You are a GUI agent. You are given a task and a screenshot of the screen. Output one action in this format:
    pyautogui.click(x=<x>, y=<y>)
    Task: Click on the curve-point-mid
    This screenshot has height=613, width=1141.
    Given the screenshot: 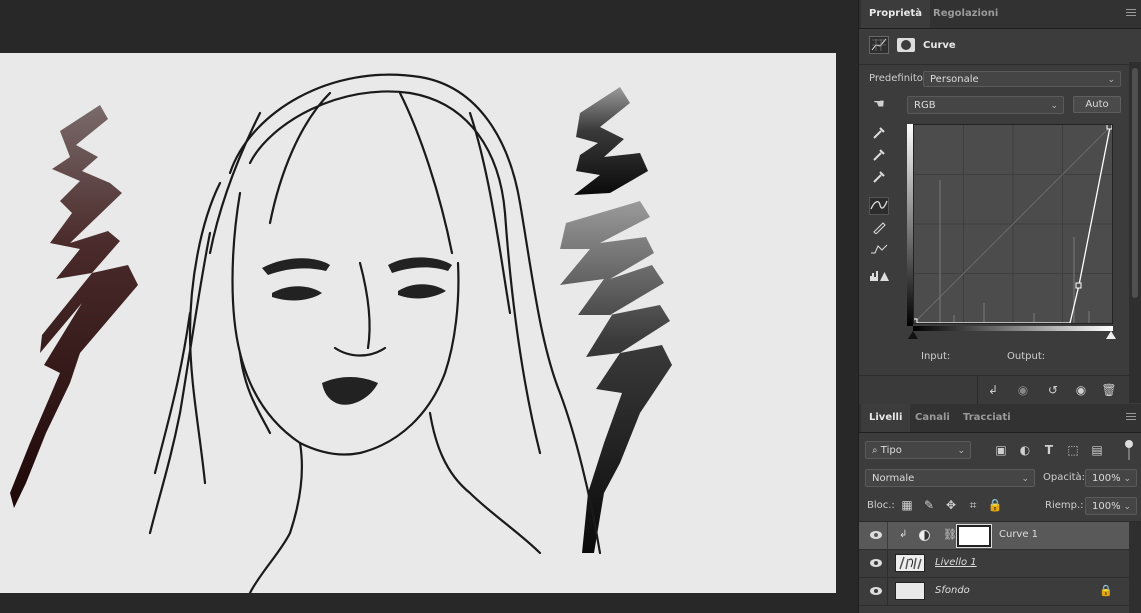 What is the action you would take?
    pyautogui.click(x=1078, y=285)
    